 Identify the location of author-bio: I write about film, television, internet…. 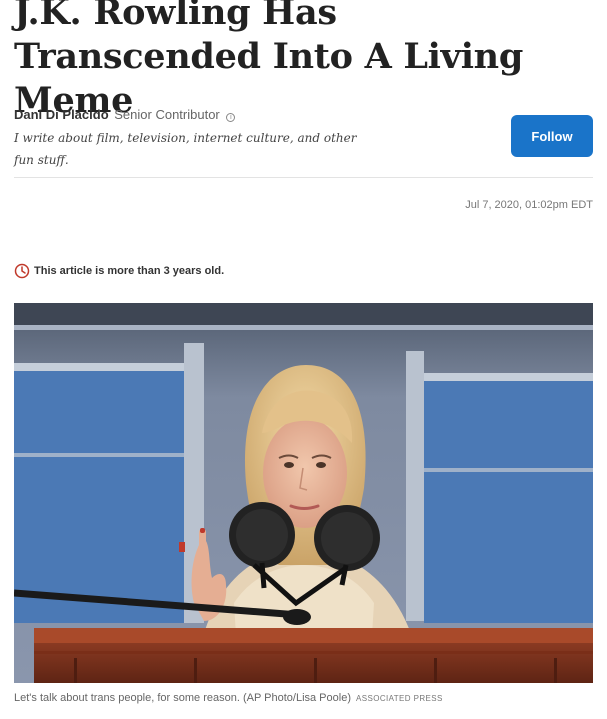
(185, 149).